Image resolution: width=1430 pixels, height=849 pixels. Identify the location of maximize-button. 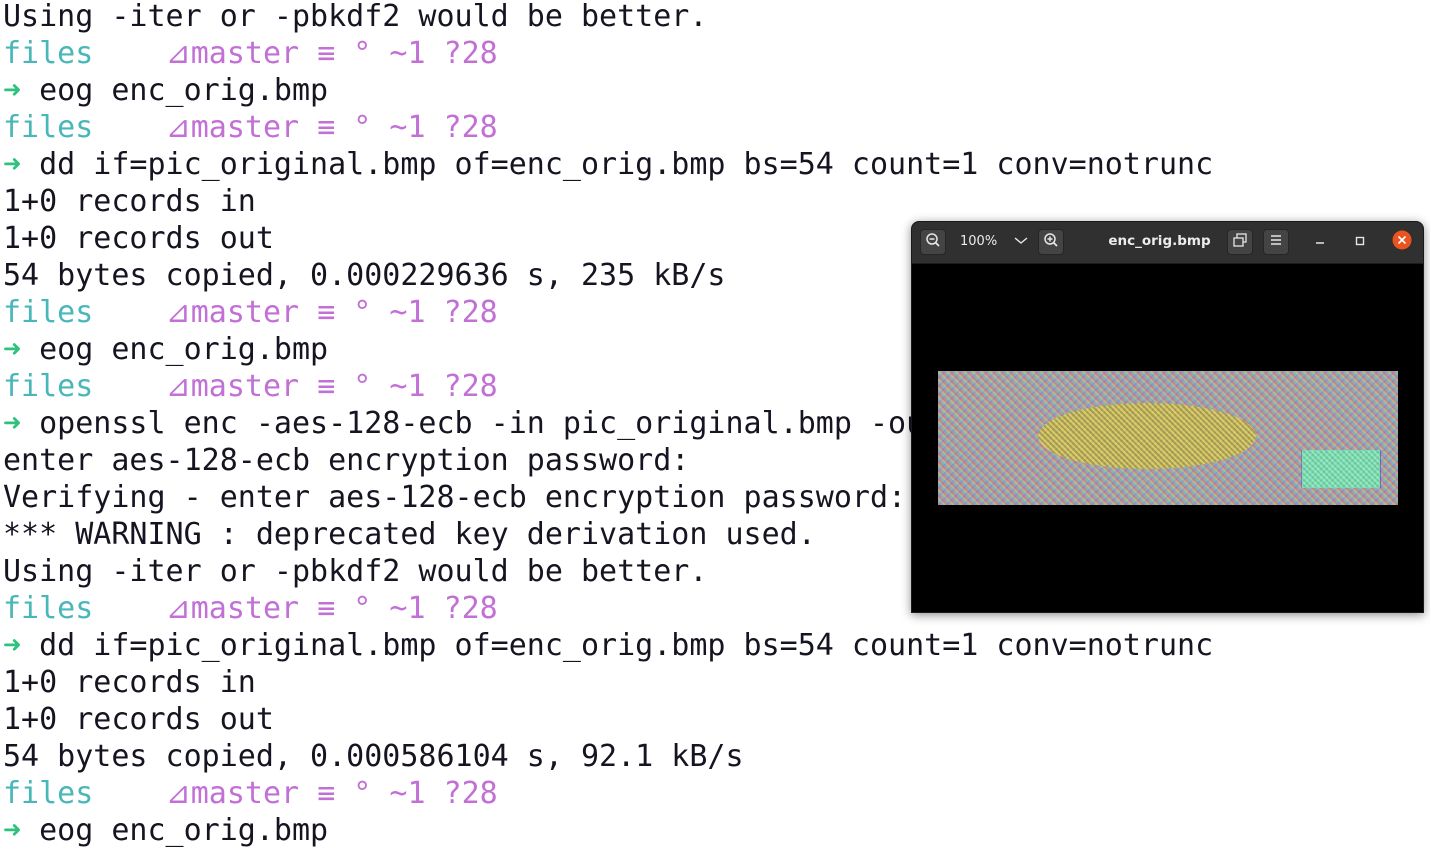
(1360, 242).